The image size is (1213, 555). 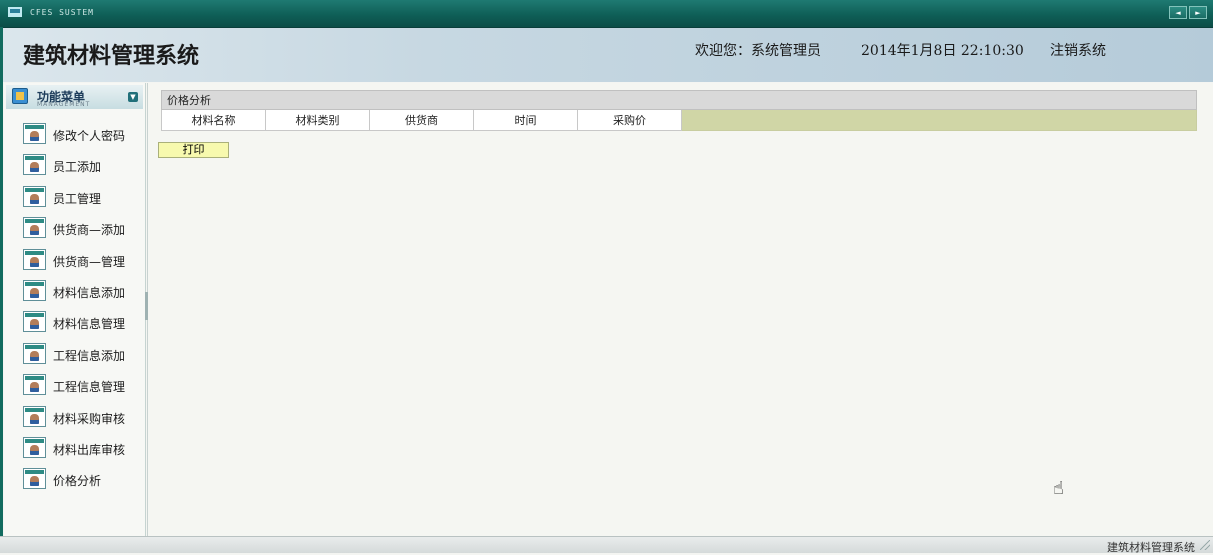 I want to click on sidebar-item-manage-project: 工程信息管理, so click(x=74, y=387).